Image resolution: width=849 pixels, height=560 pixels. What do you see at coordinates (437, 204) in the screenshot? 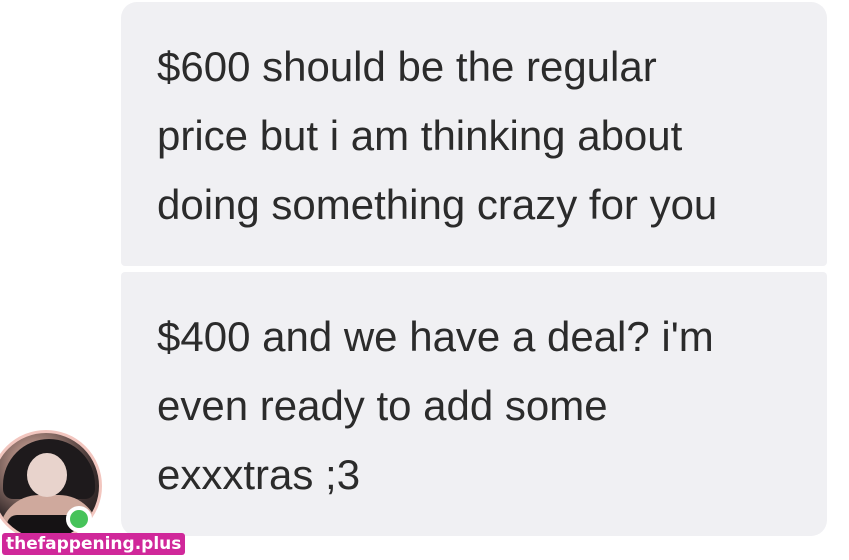
I see `message-text-line: doing something crazy for you` at bounding box center [437, 204].